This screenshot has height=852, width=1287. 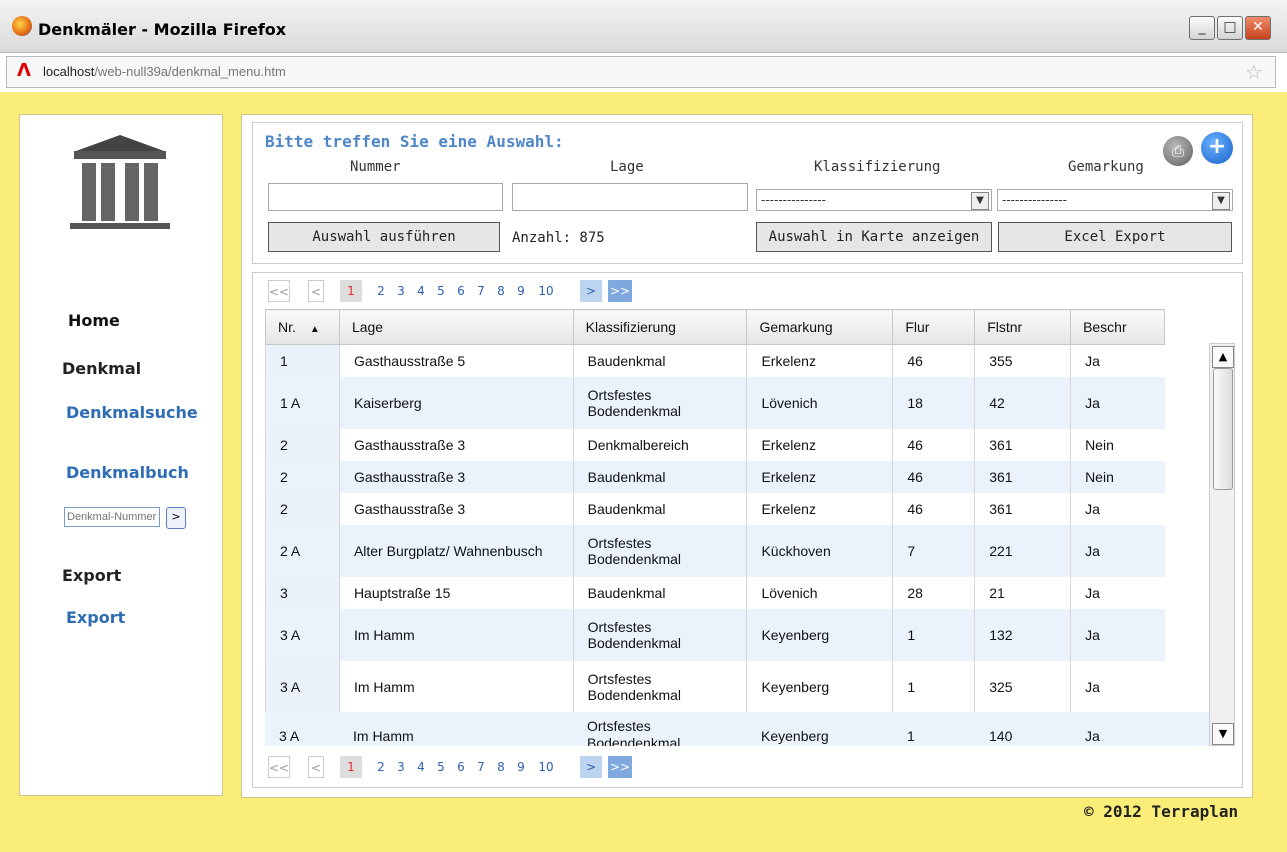 What do you see at coordinates (1022, 360) in the screenshot?
I see `cell-flstnr: 355` at bounding box center [1022, 360].